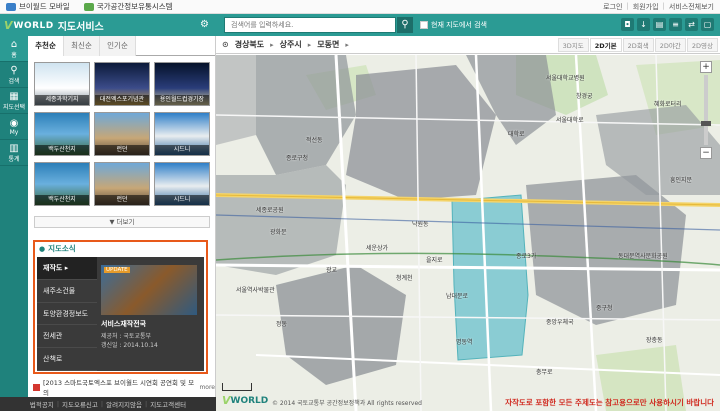  I want to click on map-label: 충무로, so click(544, 371).